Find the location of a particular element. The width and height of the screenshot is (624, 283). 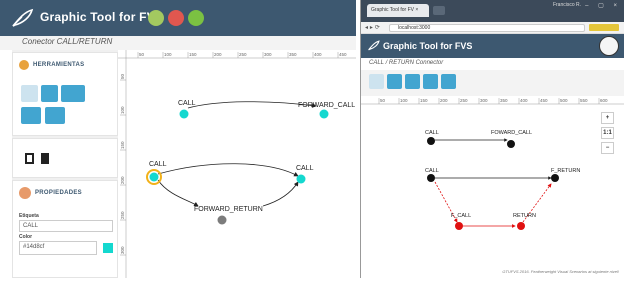

tools-heading: HERRAMIENTAS is located at coordinates (59, 65).